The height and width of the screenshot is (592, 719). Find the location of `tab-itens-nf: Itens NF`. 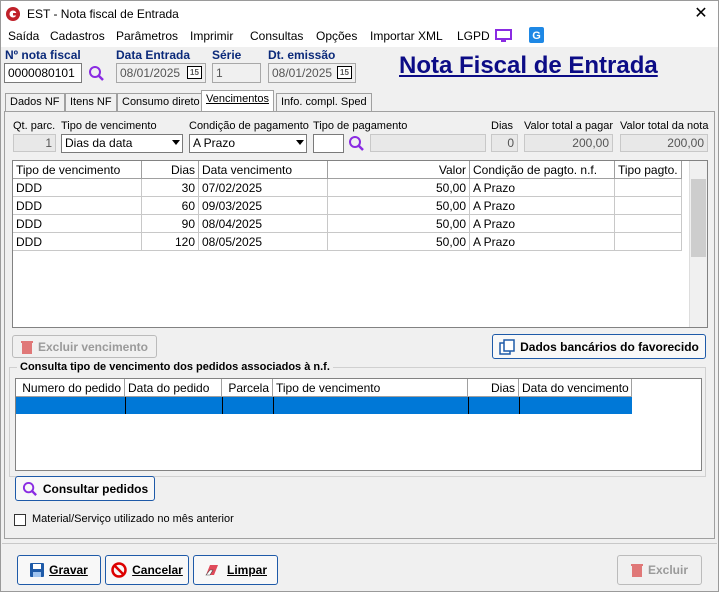

tab-itens-nf: Itens NF is located at coordinates (91, 102).